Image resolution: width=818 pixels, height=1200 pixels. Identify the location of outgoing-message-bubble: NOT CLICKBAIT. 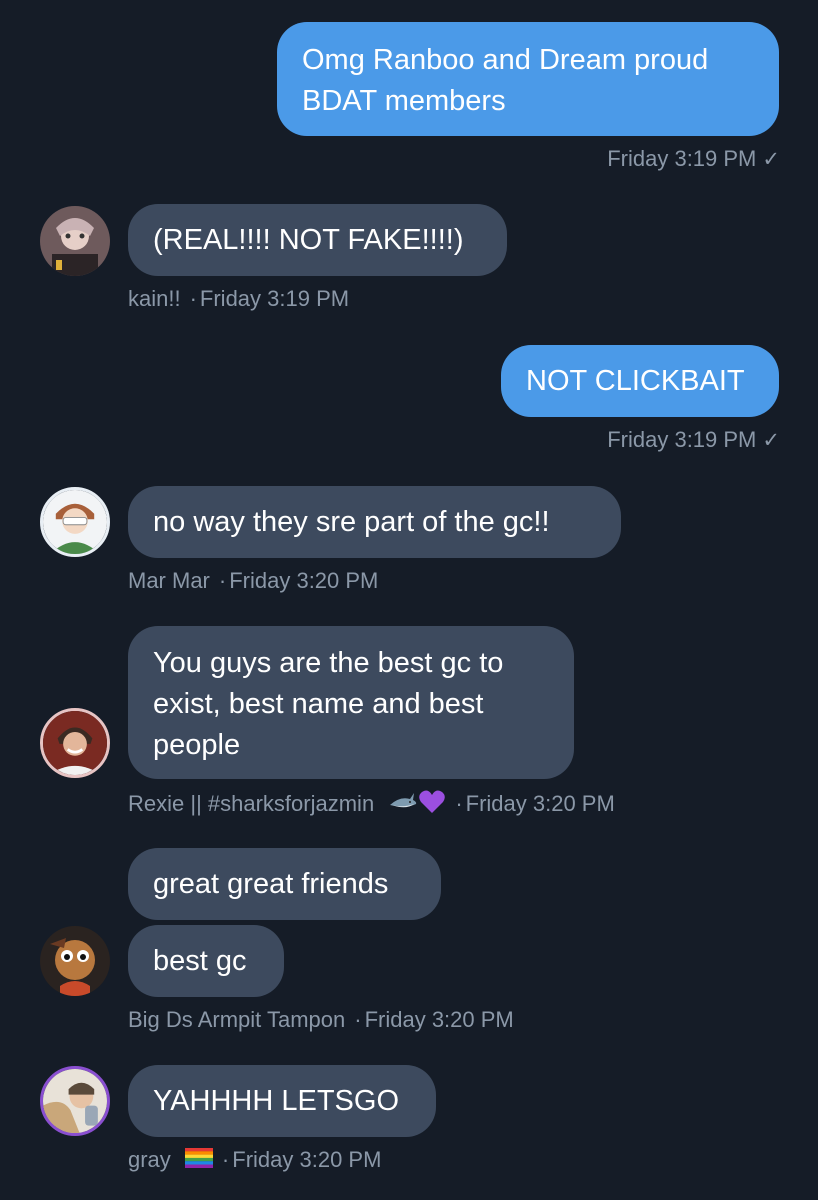
(640, 381).